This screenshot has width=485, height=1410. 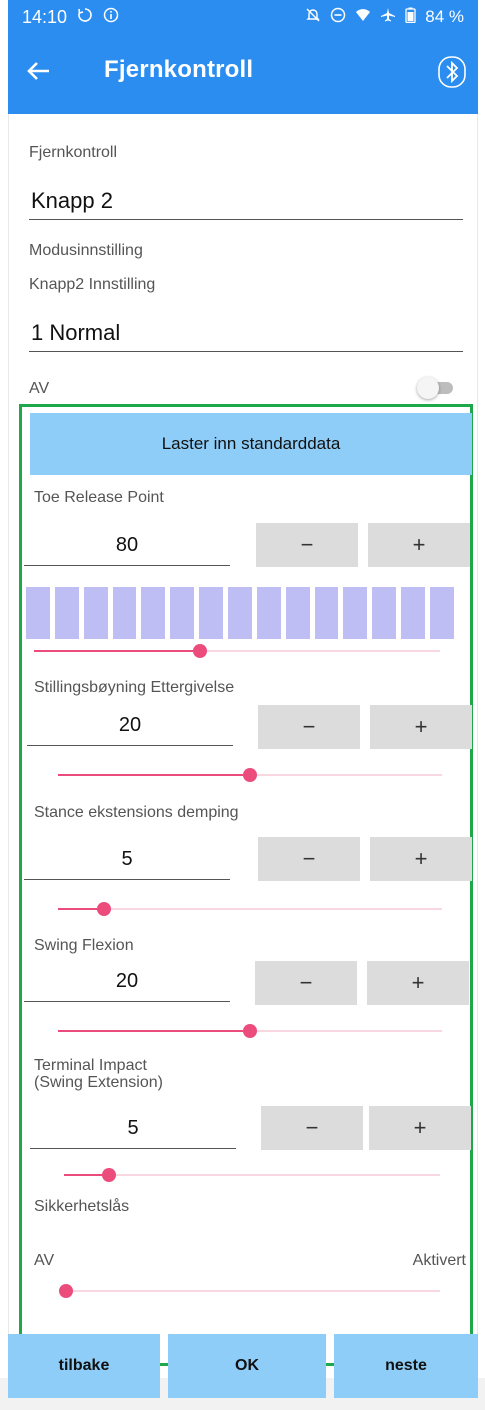 I want to click on increment-button-stance-extension-damping: +, so click(x=421, y=859).